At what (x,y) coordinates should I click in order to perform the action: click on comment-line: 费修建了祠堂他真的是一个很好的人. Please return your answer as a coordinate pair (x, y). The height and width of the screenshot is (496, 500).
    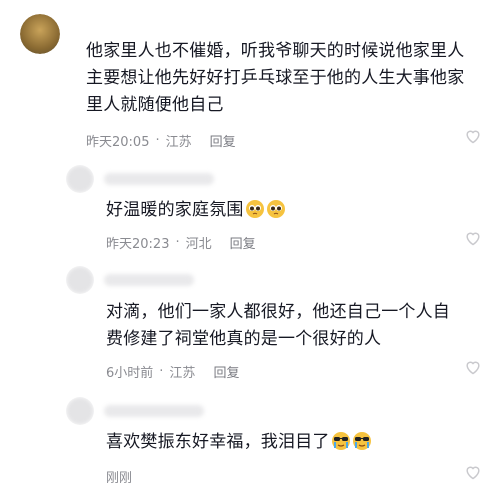
    Looking at the image, I should click on (244, 339).